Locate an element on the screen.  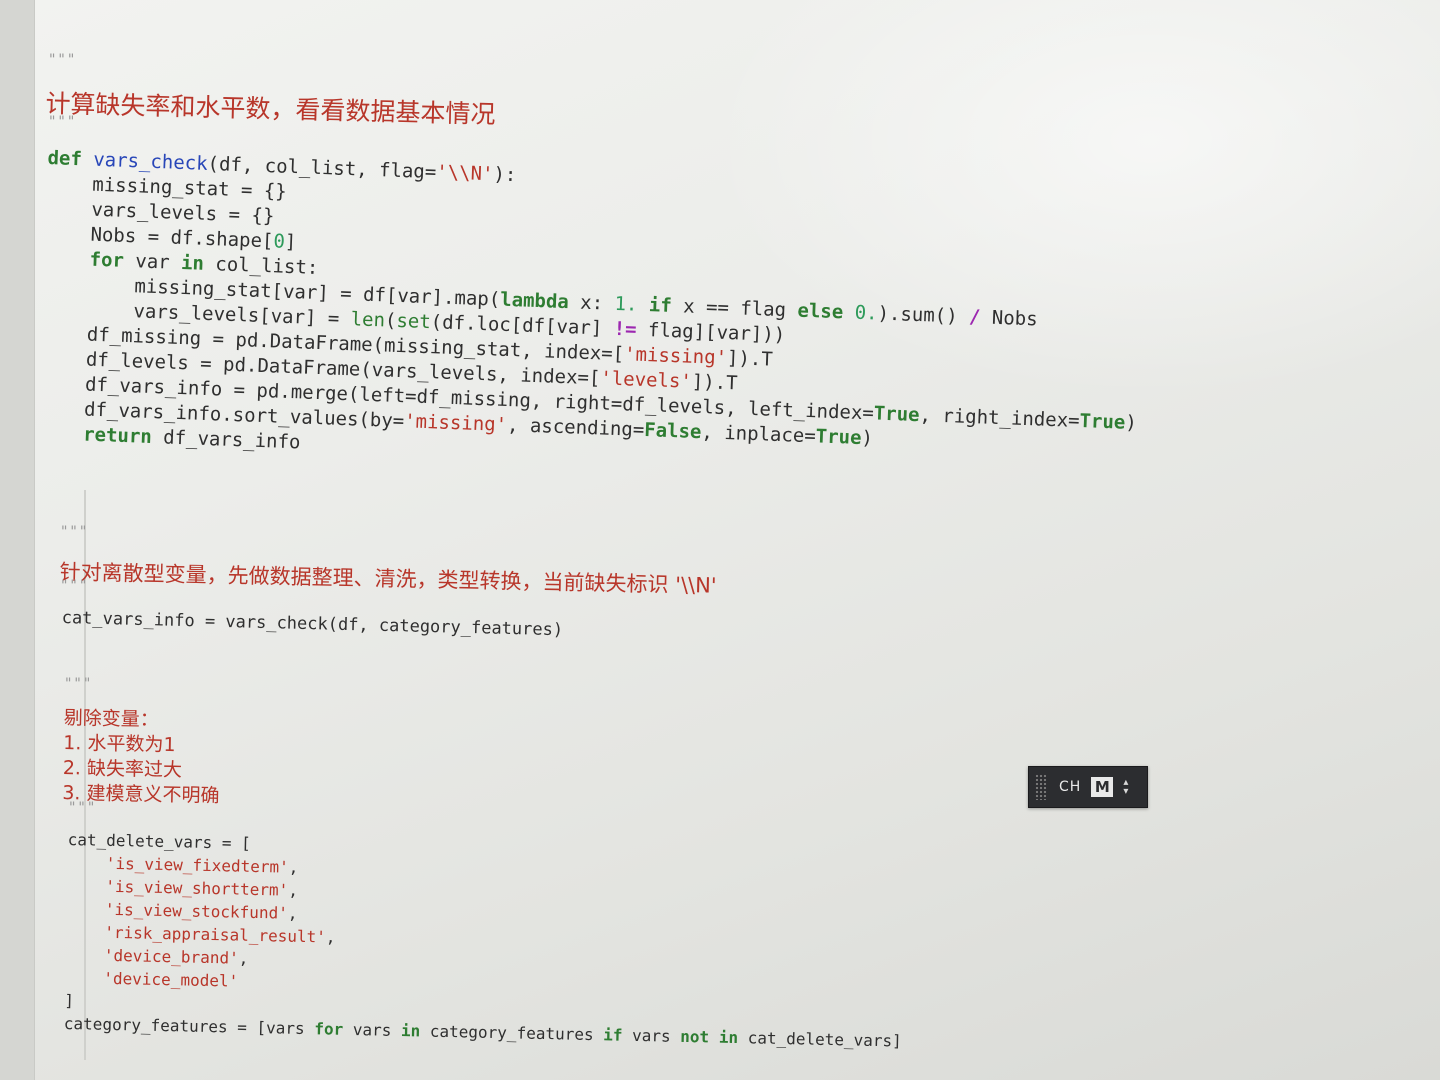
section-3-comment: 剔除变量： 1. 水平数为1 2. 缺失率过大 3. 建模意义不明确 is located at coordinates (141, 757).